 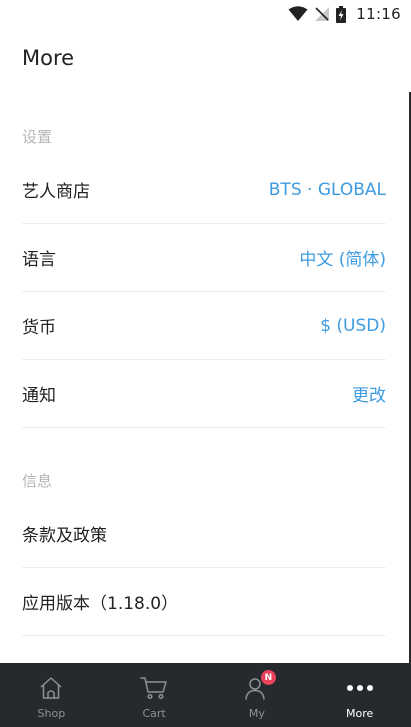 I want to click on tab-label: My, so click(x=256, y=713).